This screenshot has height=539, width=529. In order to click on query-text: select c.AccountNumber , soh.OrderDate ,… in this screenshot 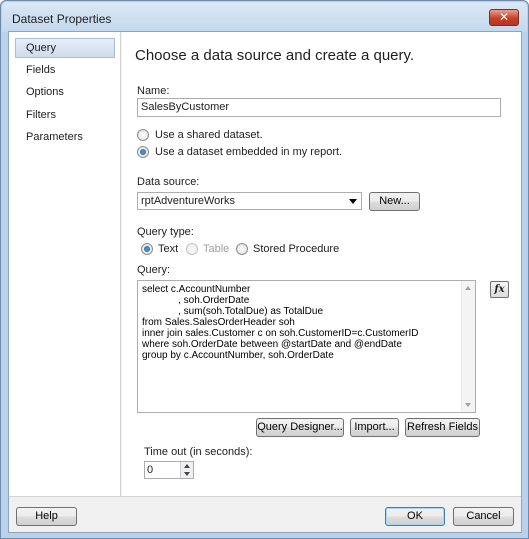, I will do `click(280, 322)`.